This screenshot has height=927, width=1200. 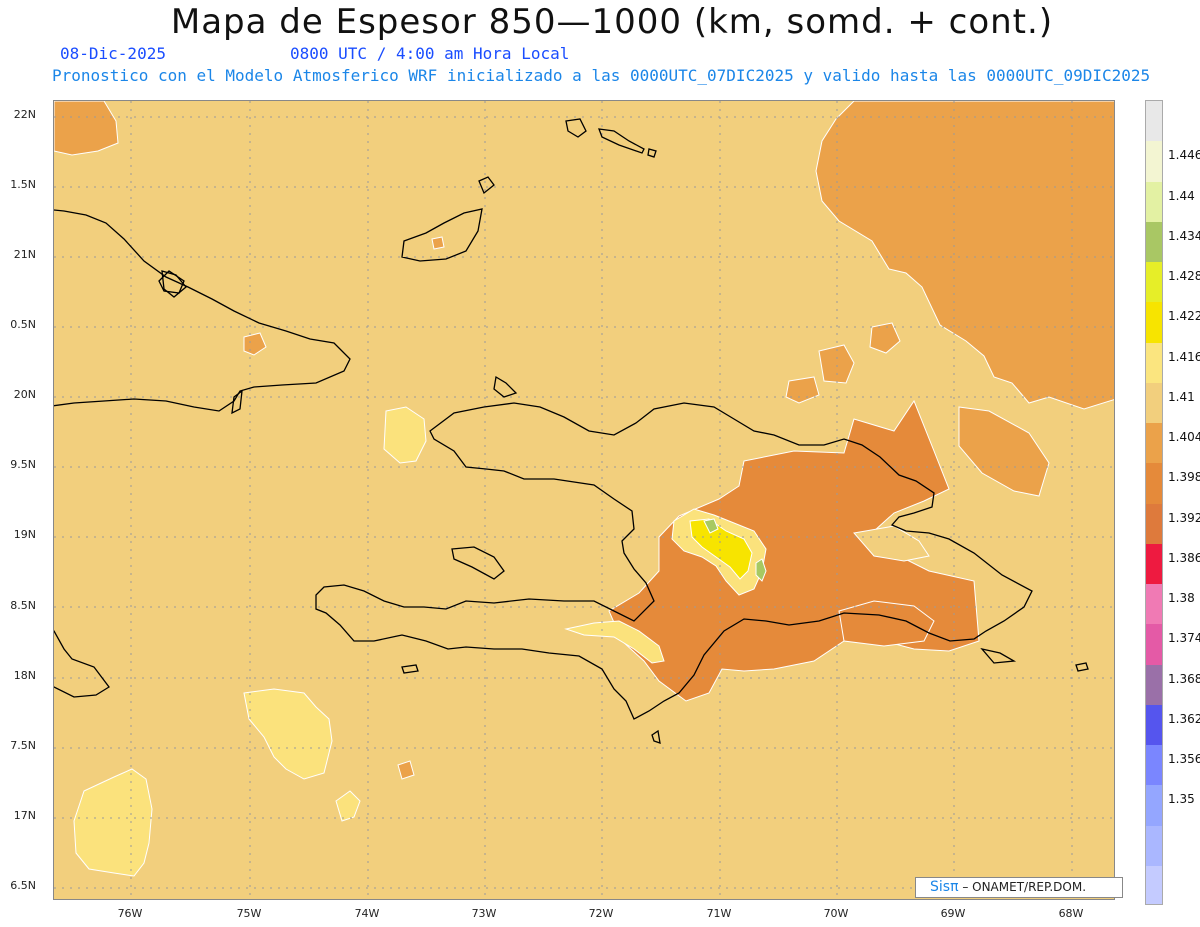 I want to click on lat-label: 9.5N, so click(x=23, y=464).